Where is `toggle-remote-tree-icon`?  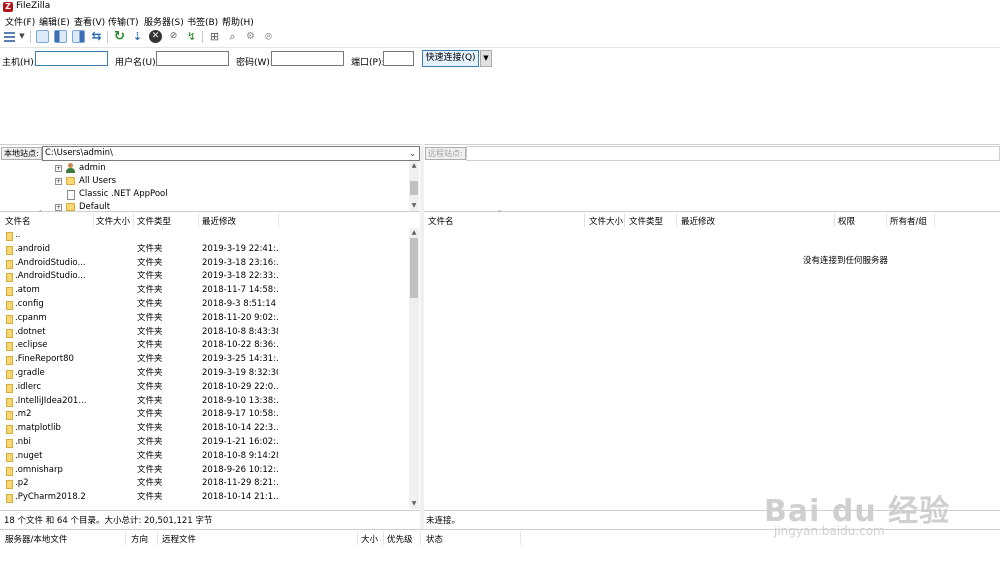 toggle-remote-tree-icon is located at coordinates (78, 36).